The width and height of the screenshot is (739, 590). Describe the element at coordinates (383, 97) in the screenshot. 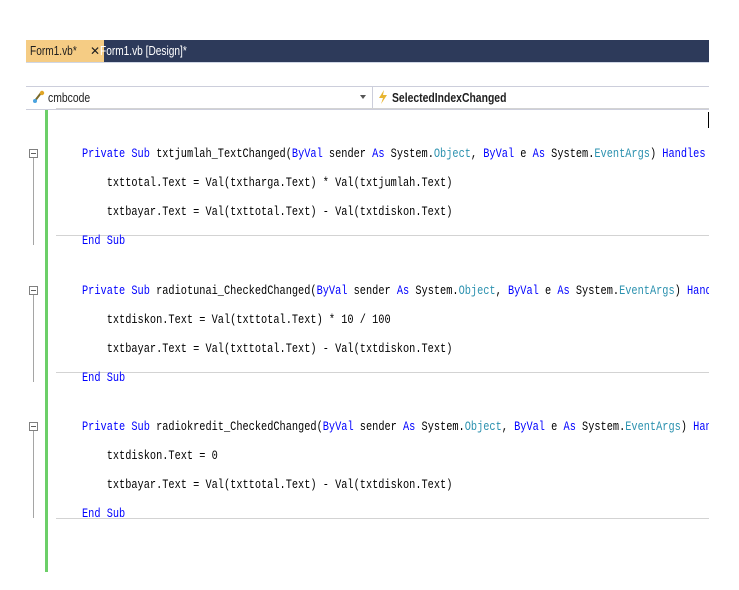

I see `lightning-event-icon` at that location.